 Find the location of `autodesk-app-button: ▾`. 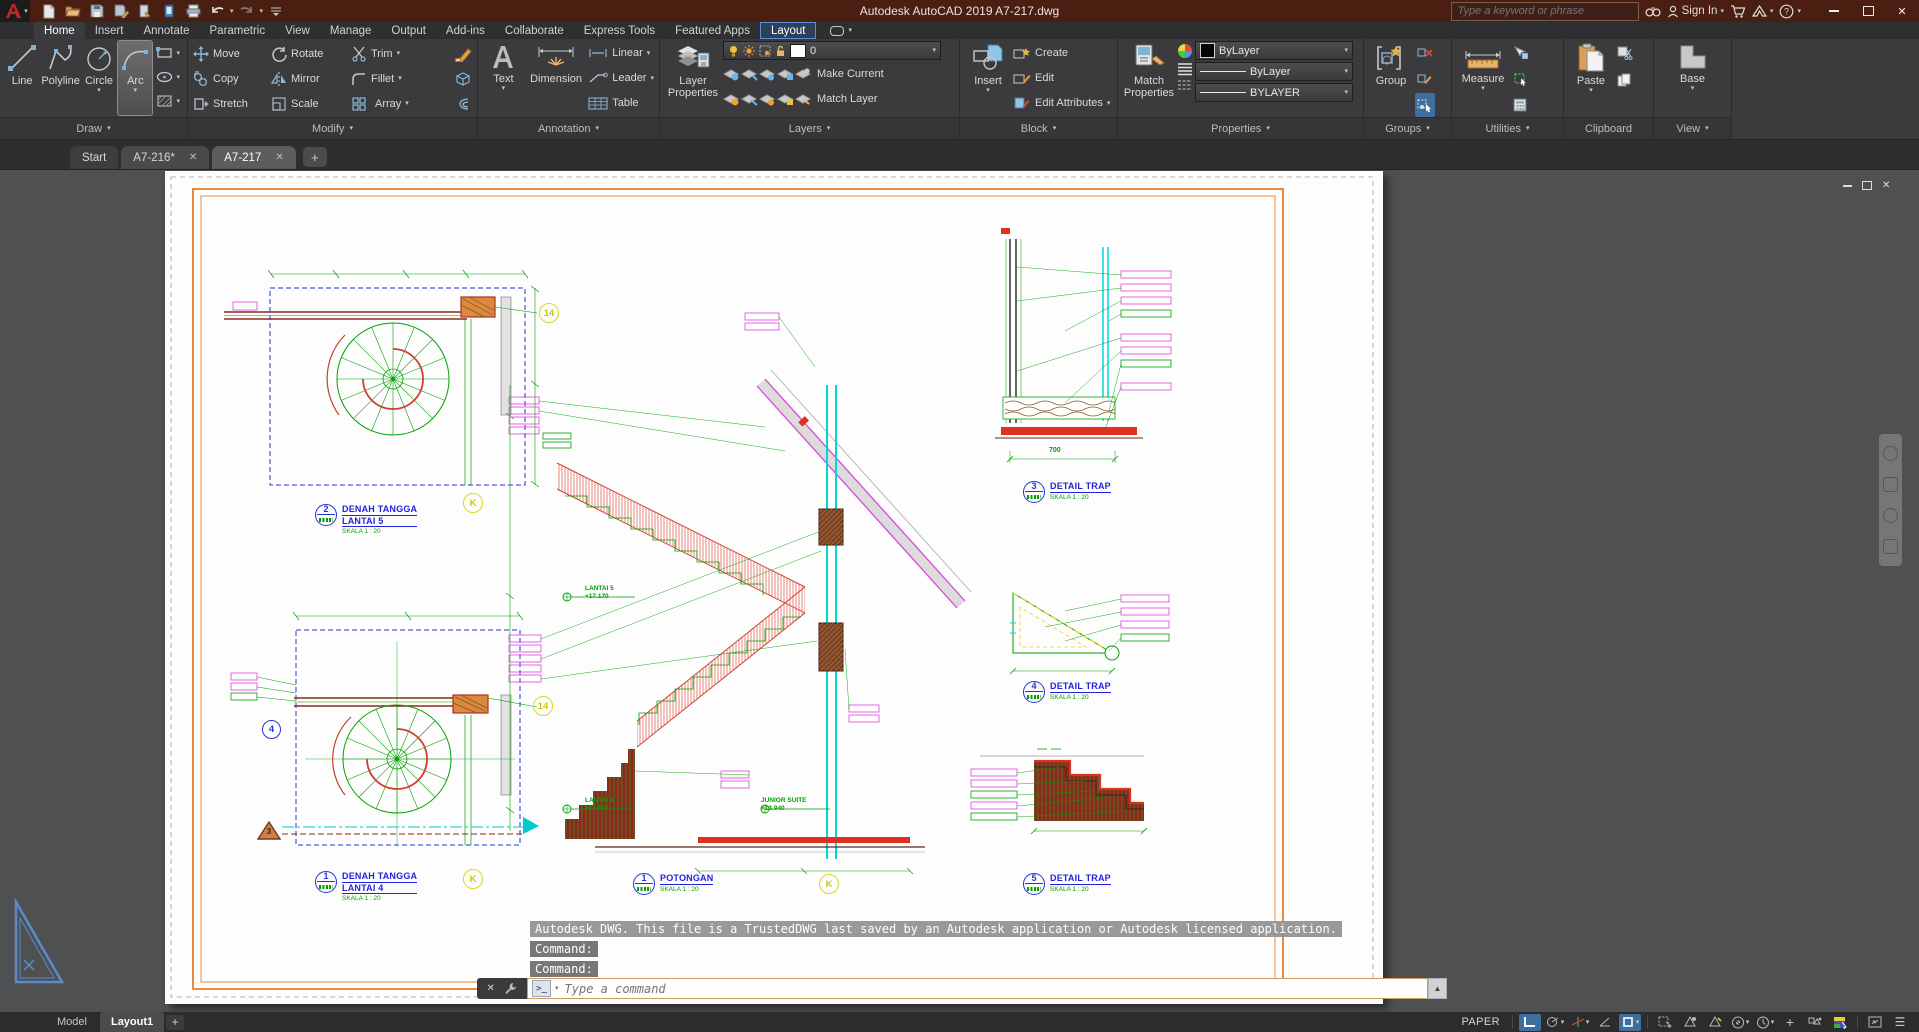

autodesk-app-button: ▾ is located at coordinates (1762, 11).